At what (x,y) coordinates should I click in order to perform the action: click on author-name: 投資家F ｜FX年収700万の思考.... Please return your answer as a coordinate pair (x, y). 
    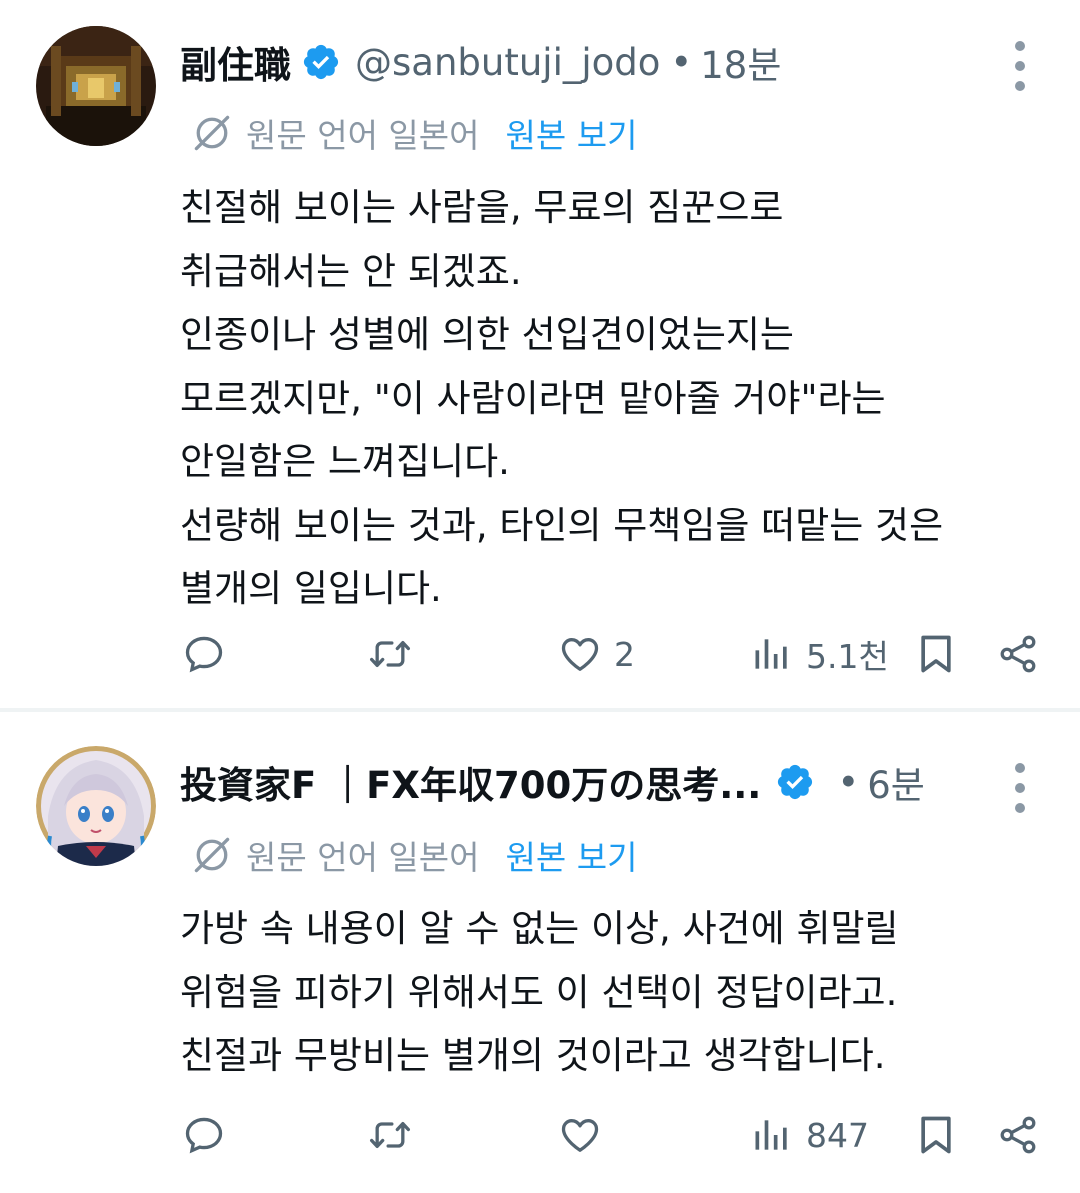
    Looking at the image, I should click on (470, 782).